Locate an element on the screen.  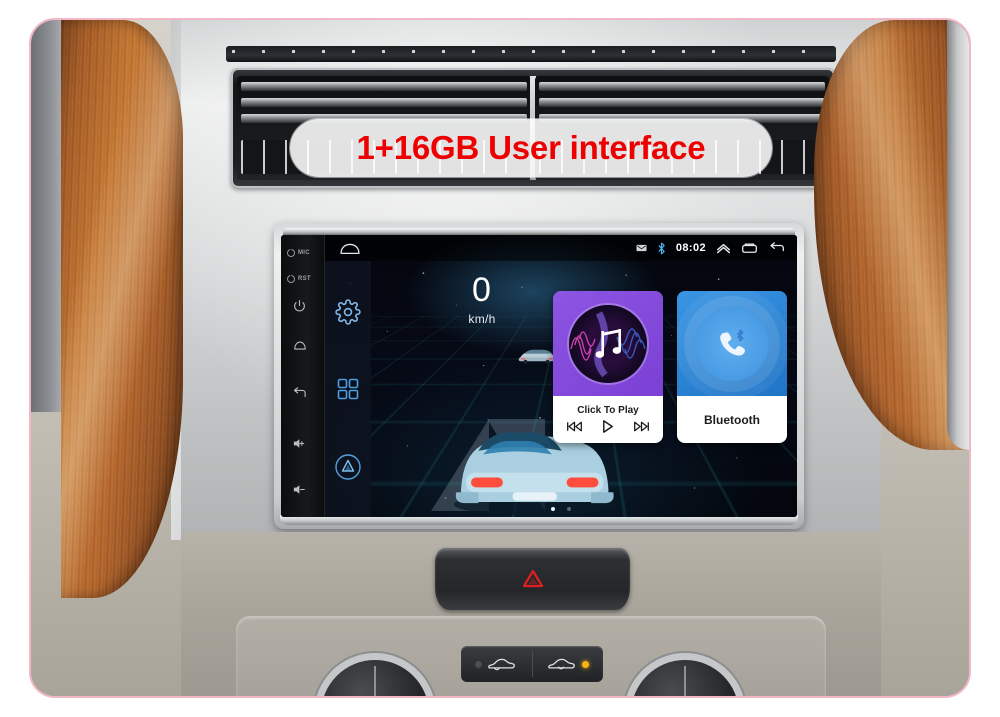
hardware-key-power is located at coordinates (303, 305).